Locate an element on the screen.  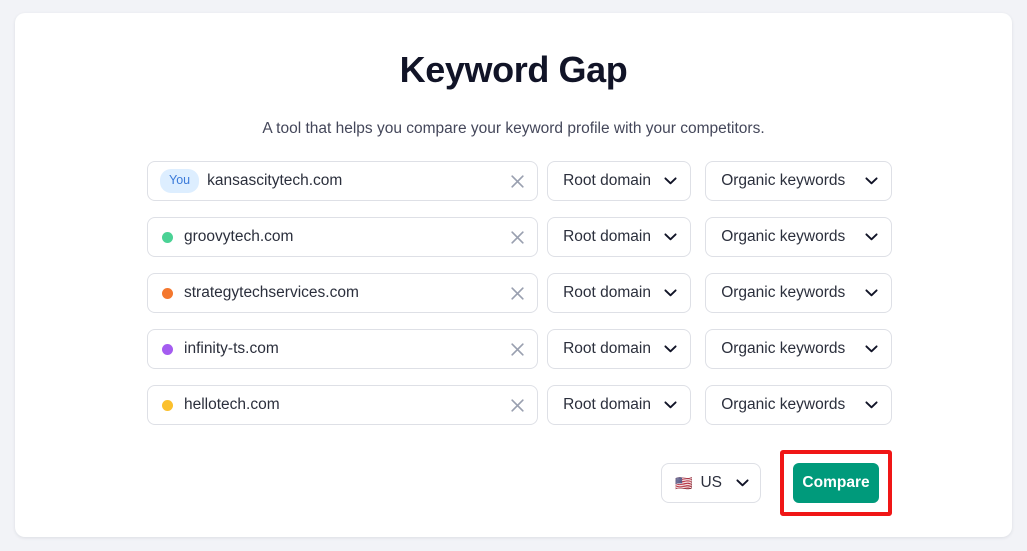
metric-select-2: Organic keywords is located at coordinates (798, 293).